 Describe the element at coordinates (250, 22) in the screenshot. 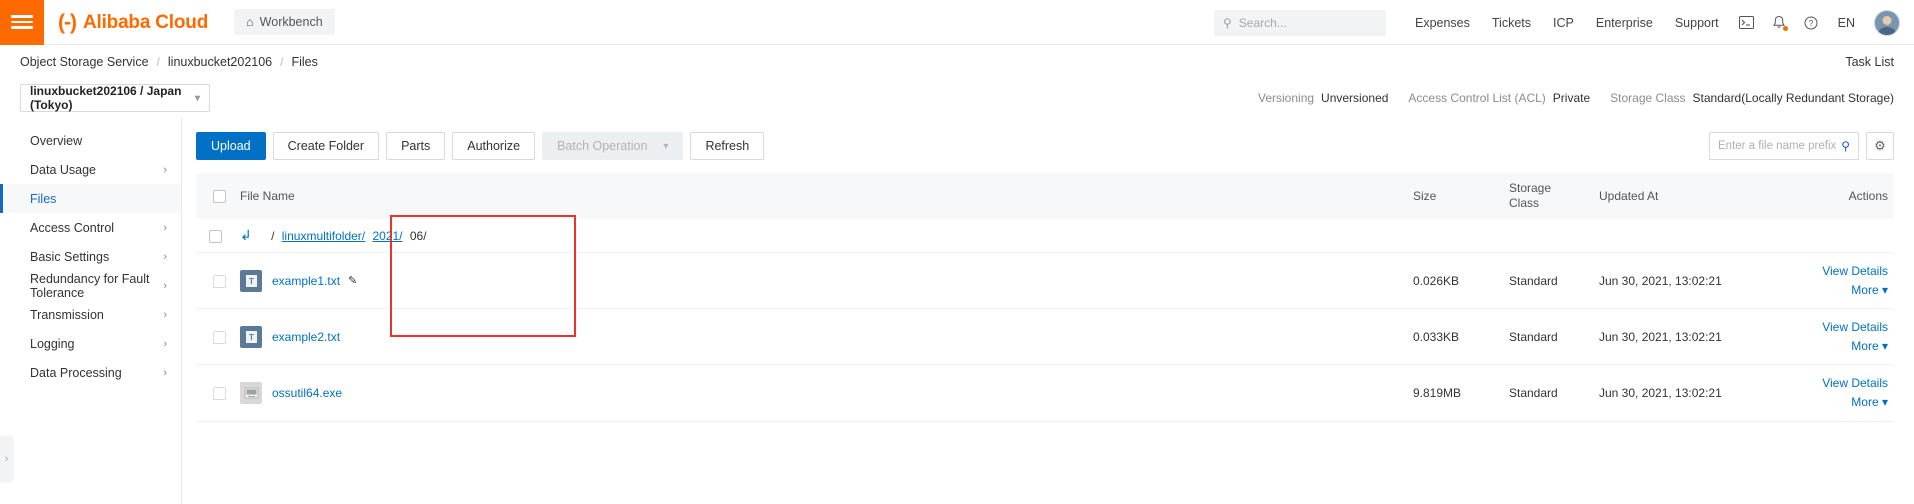

I see `home-icon: ⌂` at that location.